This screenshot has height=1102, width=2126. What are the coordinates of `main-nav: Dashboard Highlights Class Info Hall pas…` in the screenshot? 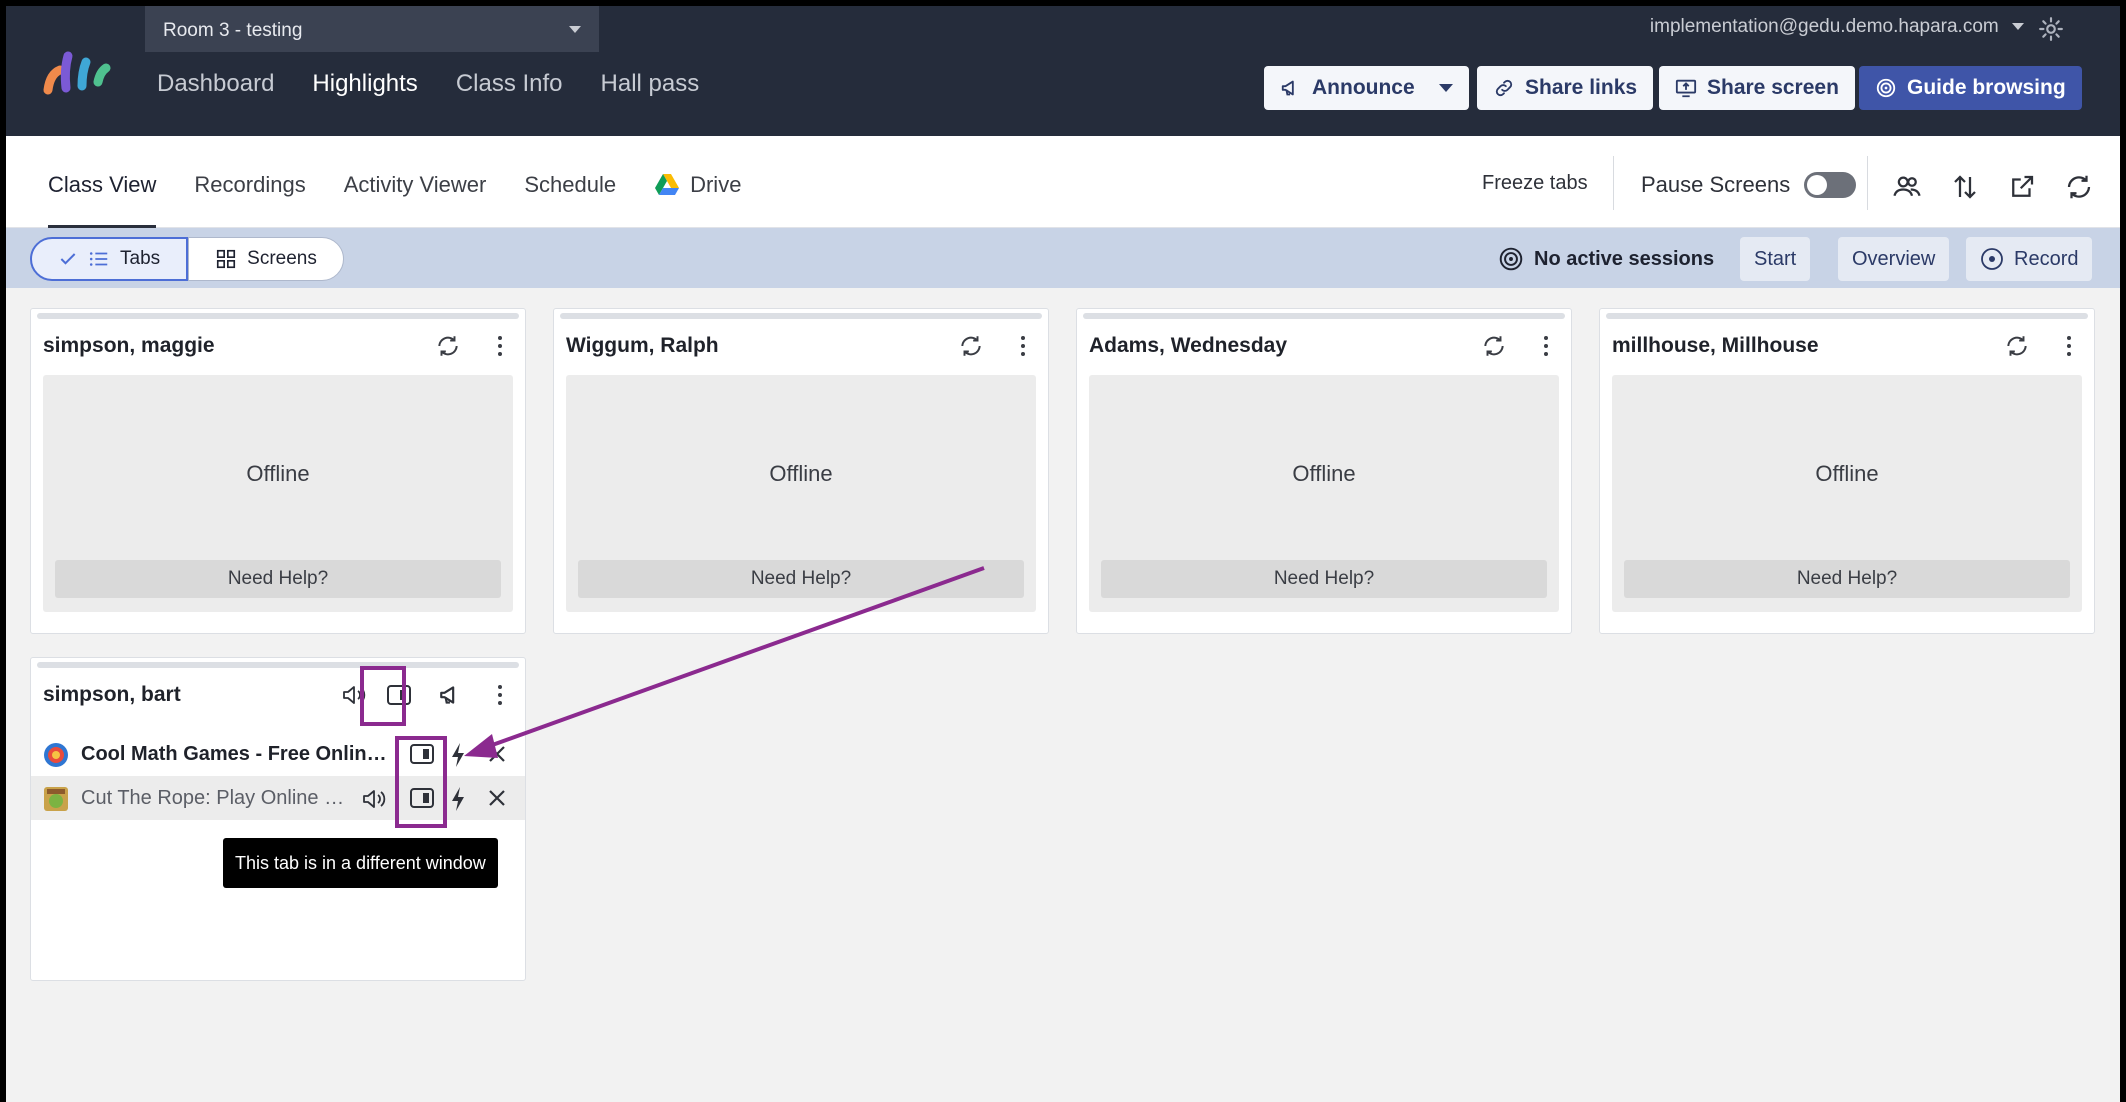 It's located at (428, 84).